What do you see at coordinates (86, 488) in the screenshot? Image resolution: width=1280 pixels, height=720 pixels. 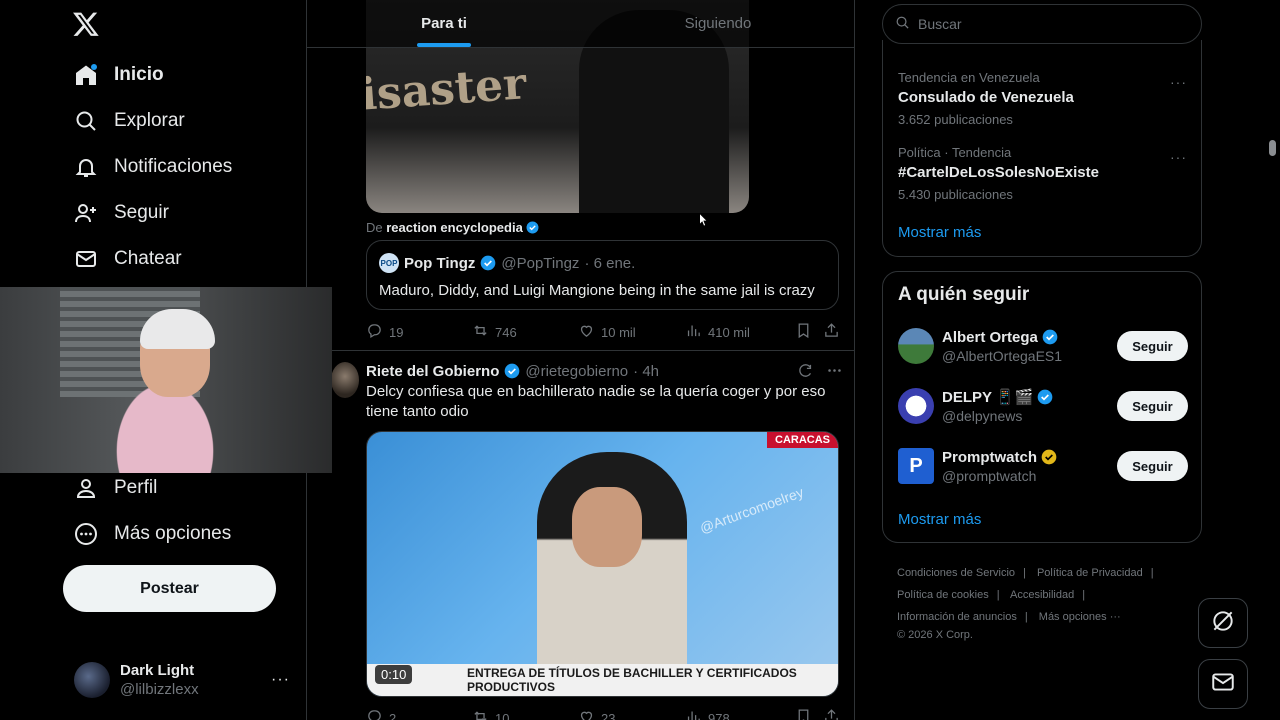 I see `person-icon` at bounding box center [86, 488].